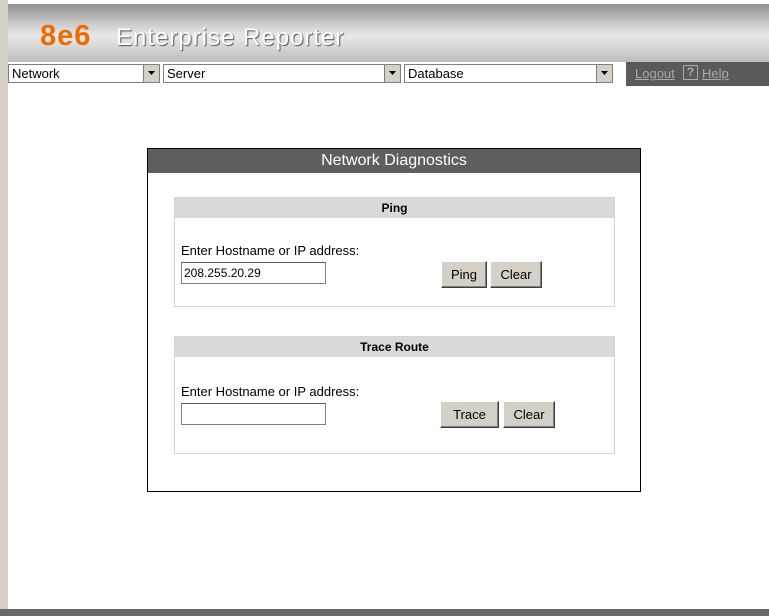  Describe the element at coordinates (282, 73) in the screenshot. I see `server-menu-select: Server` at that location.